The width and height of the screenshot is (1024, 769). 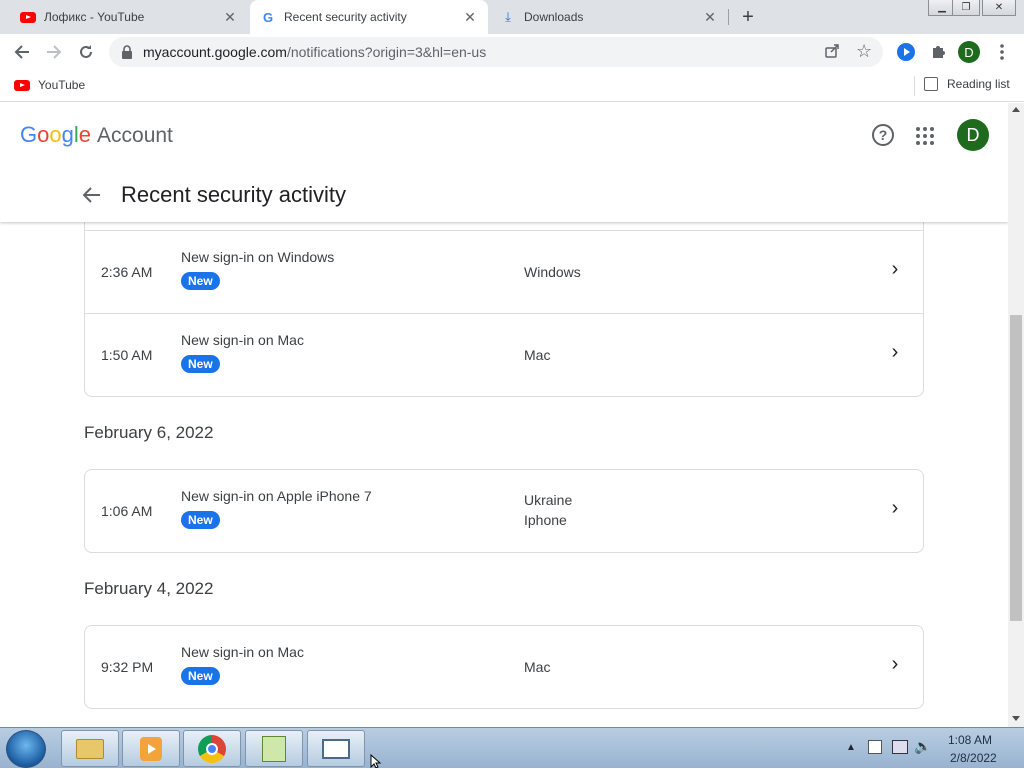 I want to click on back-icon, so click(x=22, y=52).